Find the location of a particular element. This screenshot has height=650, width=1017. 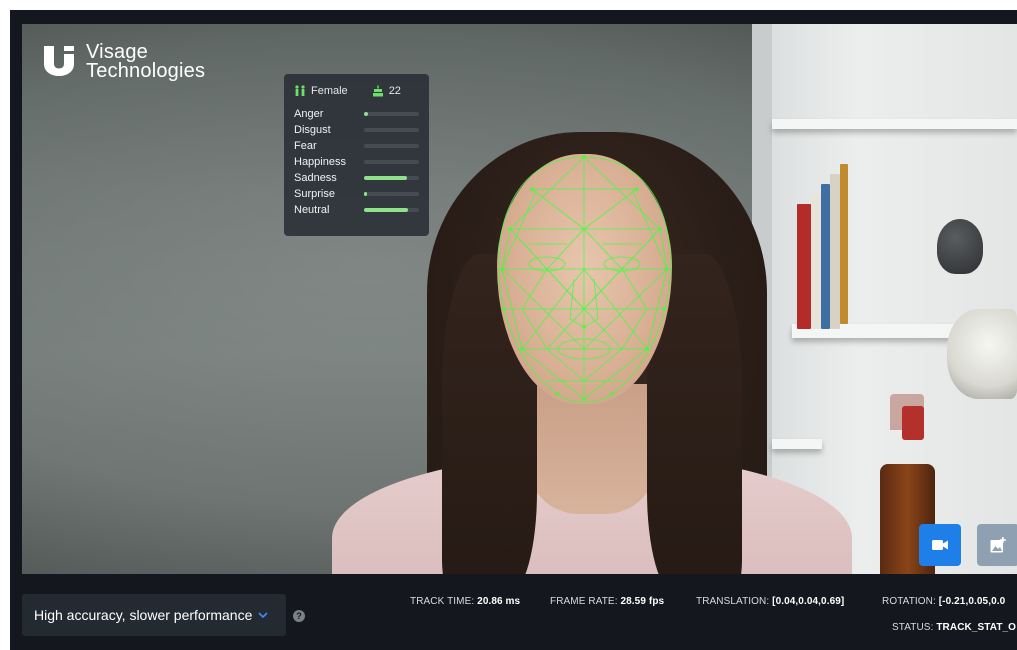

track-time-value: 20.86 ms is located at coordinates (499, 601).